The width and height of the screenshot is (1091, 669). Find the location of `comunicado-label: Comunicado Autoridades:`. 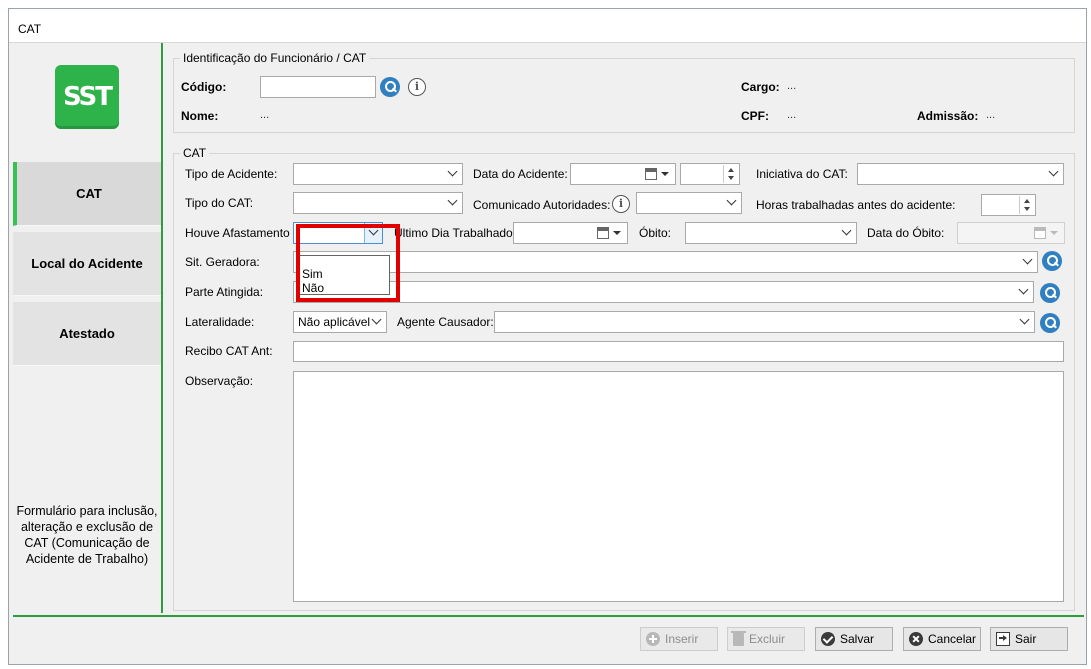

comunicado-label: Comunicado Autoridades: is located at coordinates (542, 205).